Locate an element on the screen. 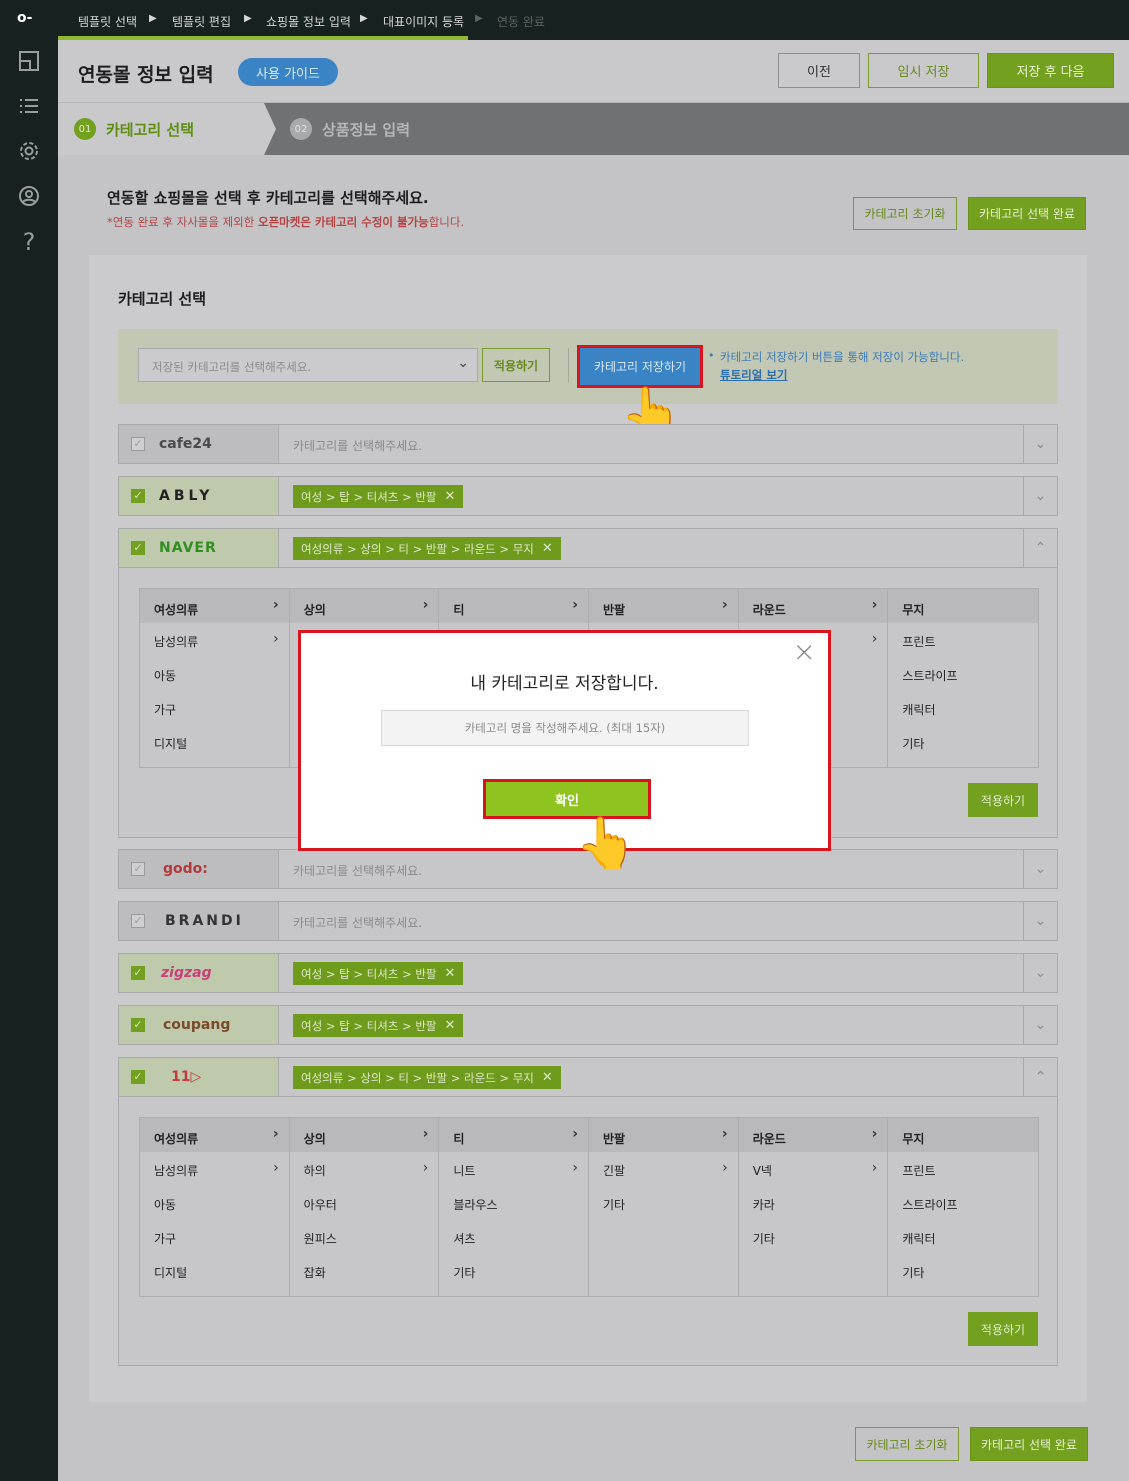 The image size is (1129, 1481). category-item: 하의 › is located at coordinates (364, 1169).